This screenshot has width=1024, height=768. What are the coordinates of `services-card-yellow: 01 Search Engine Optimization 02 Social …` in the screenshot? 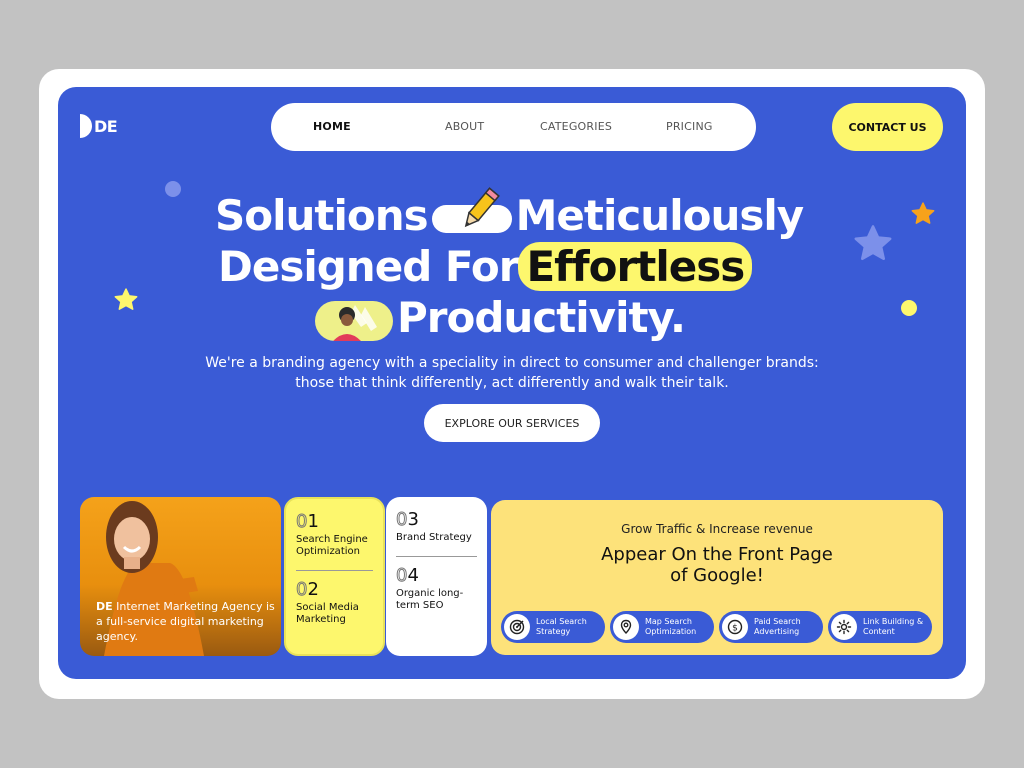 It's located at (334, 576).